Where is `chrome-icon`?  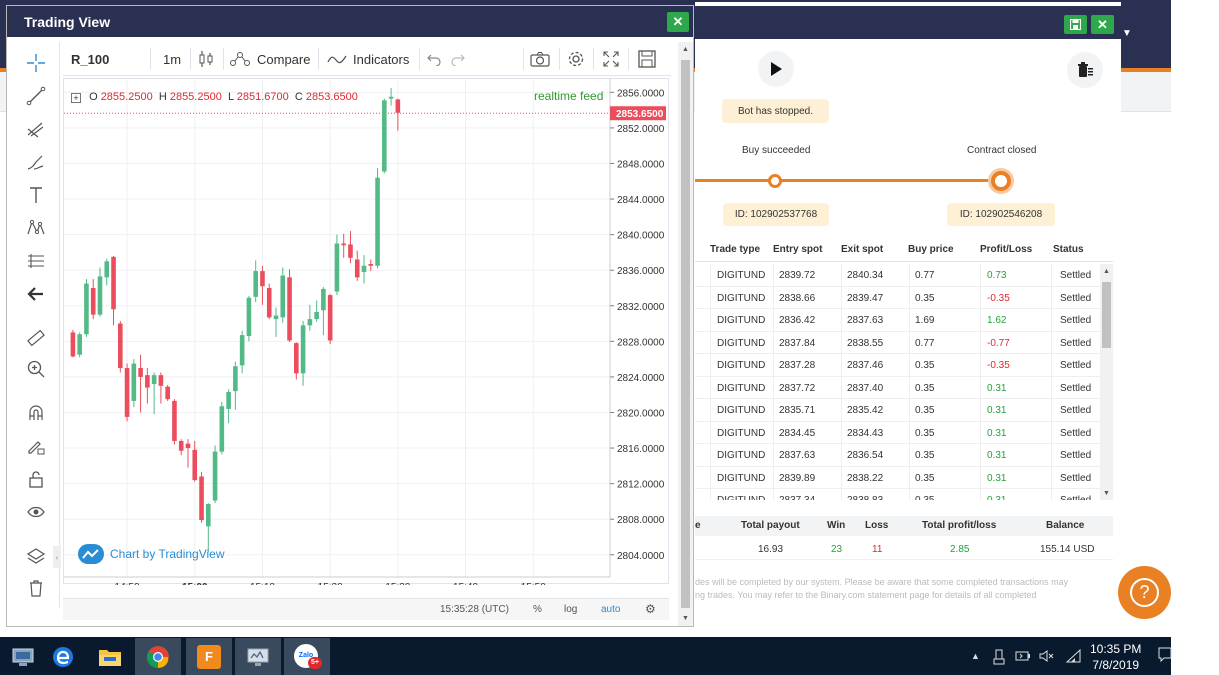
chrome-icon is located at coordinates (158, 656).